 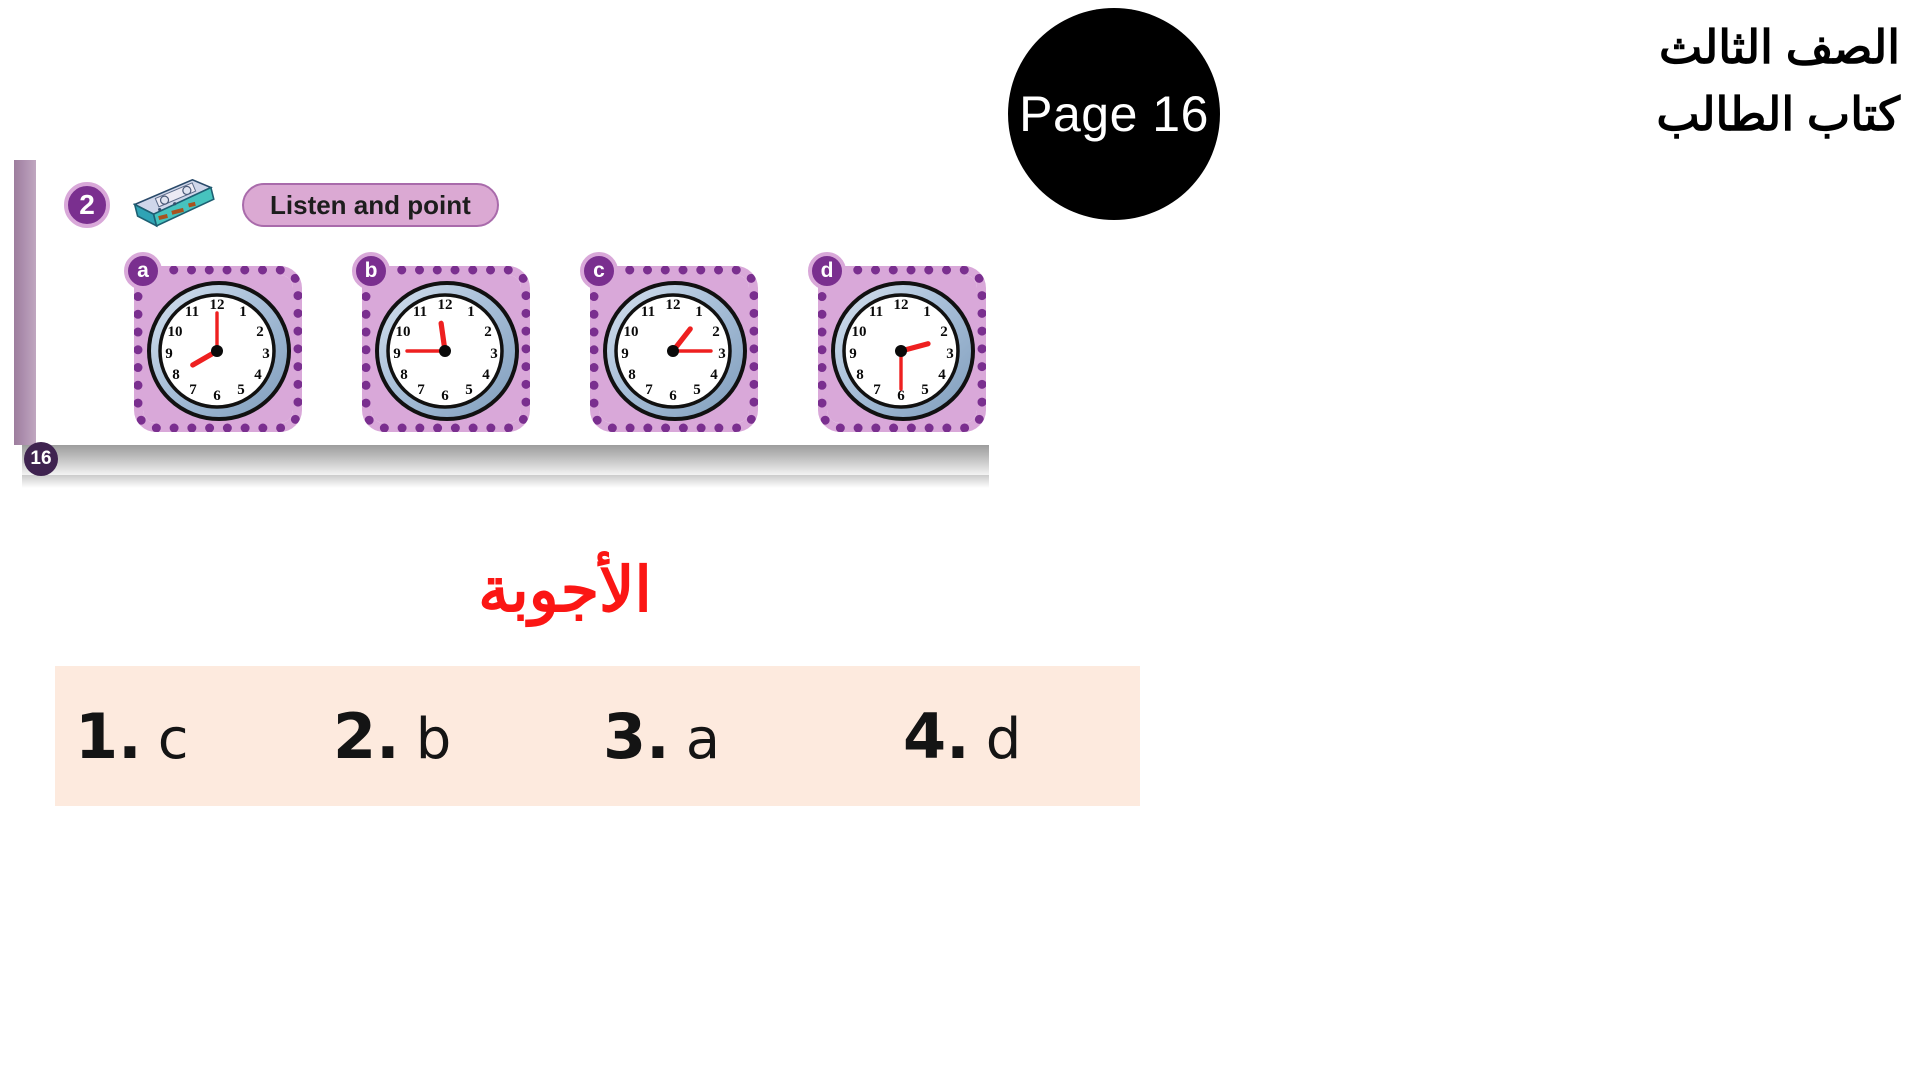 What do you see at coordinates (370, 205) in the screenshot?
I see `task-instruction-pill: Listen and point` at bounding box center [370, 205].